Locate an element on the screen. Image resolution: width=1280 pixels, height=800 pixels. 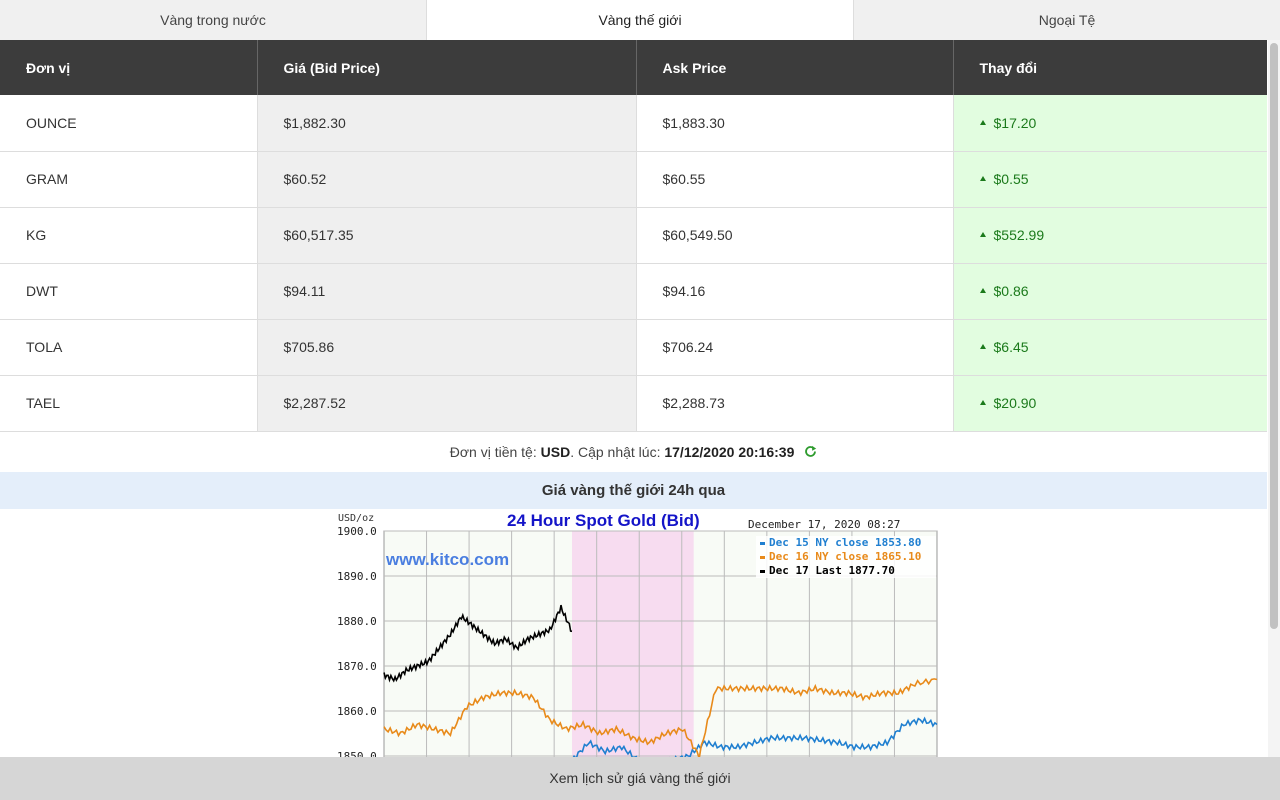
cell-change: $20.90 is located at coordinates (1110, 403).